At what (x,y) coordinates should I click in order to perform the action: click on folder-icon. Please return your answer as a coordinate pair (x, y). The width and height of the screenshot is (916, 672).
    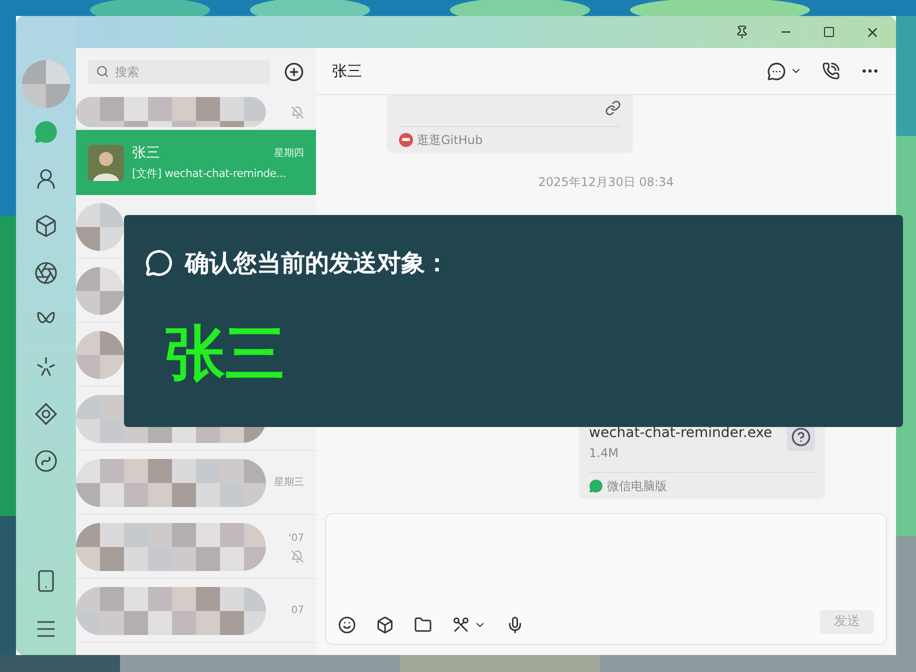
    Looking at the image, I should click on (423, 625).